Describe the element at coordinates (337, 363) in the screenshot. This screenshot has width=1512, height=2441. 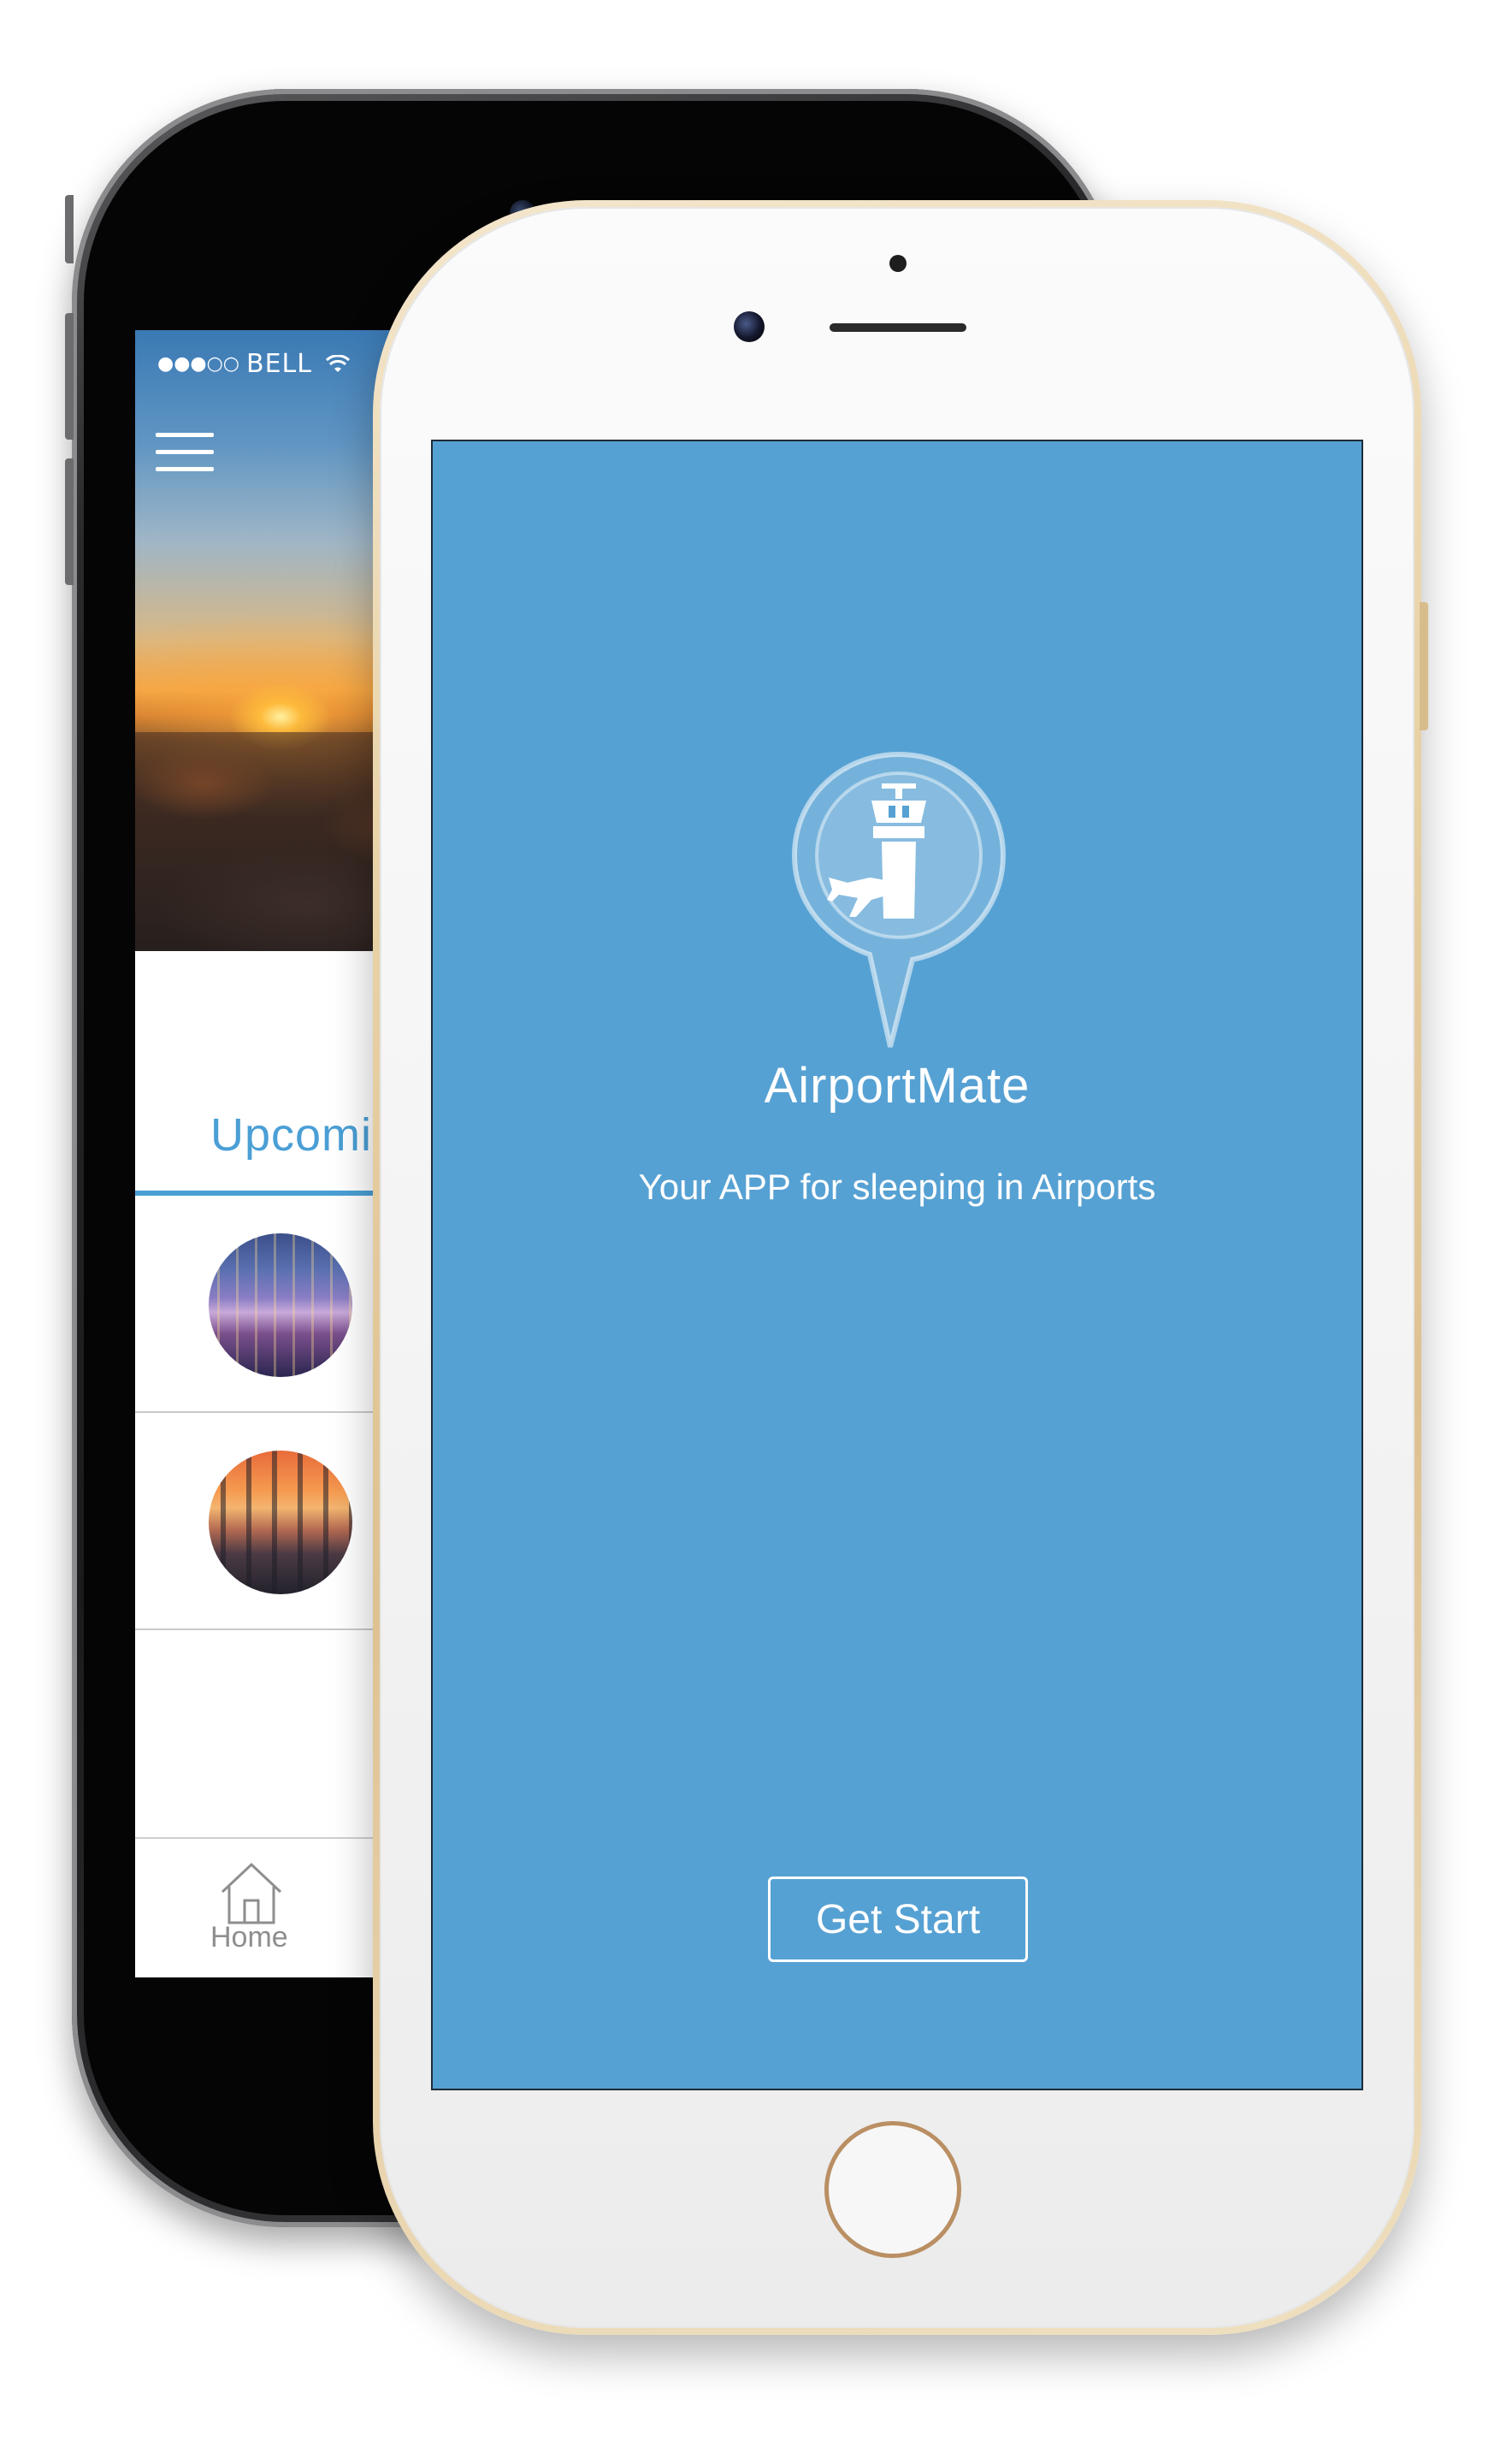
I see `wifi-icon` at that location.